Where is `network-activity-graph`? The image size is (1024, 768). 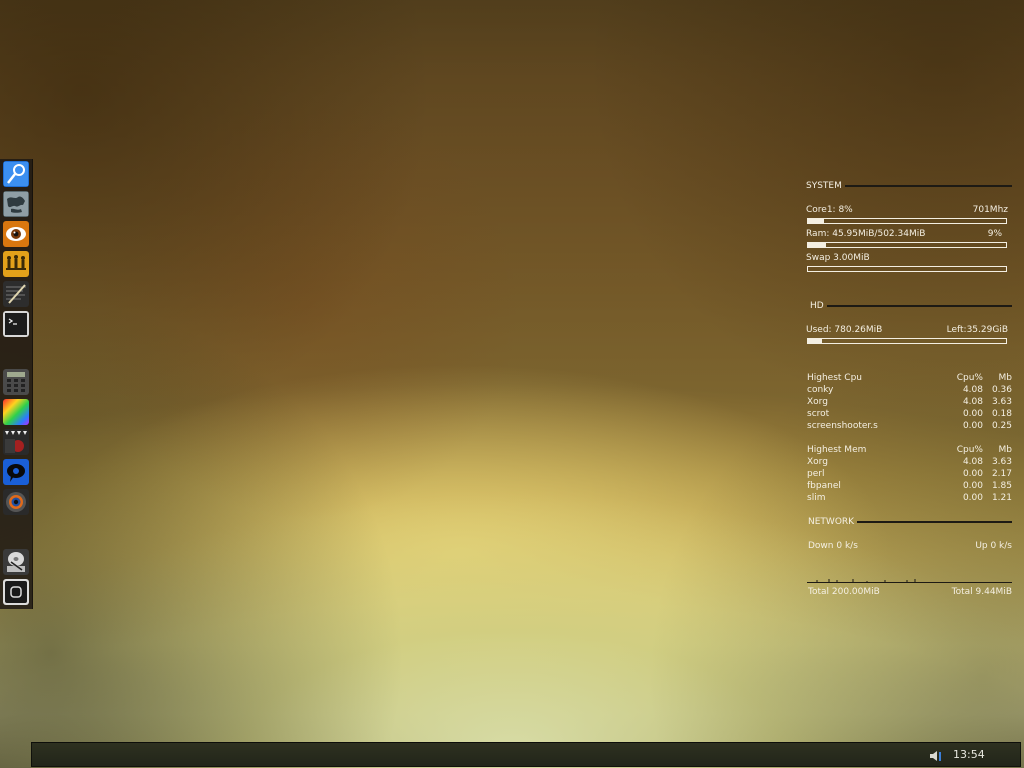
network-activity-graph is located at coordinates (909, 578).